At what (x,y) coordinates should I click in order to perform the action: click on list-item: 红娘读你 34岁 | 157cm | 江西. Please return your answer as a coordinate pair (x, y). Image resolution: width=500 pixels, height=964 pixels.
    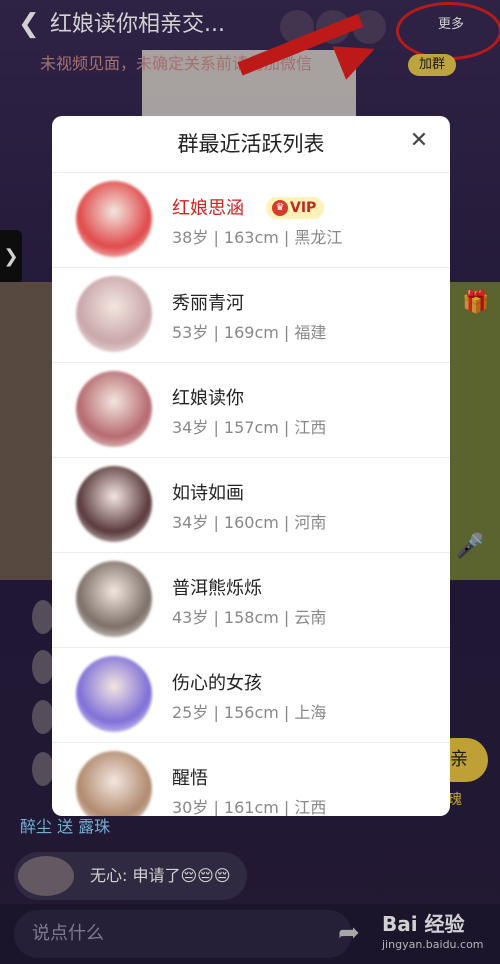
    Looking at the image, I should click on (251, 410).